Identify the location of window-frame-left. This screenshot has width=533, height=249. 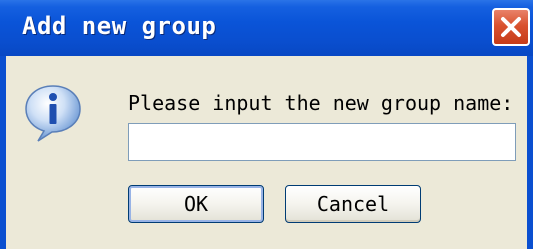
(3, 152).